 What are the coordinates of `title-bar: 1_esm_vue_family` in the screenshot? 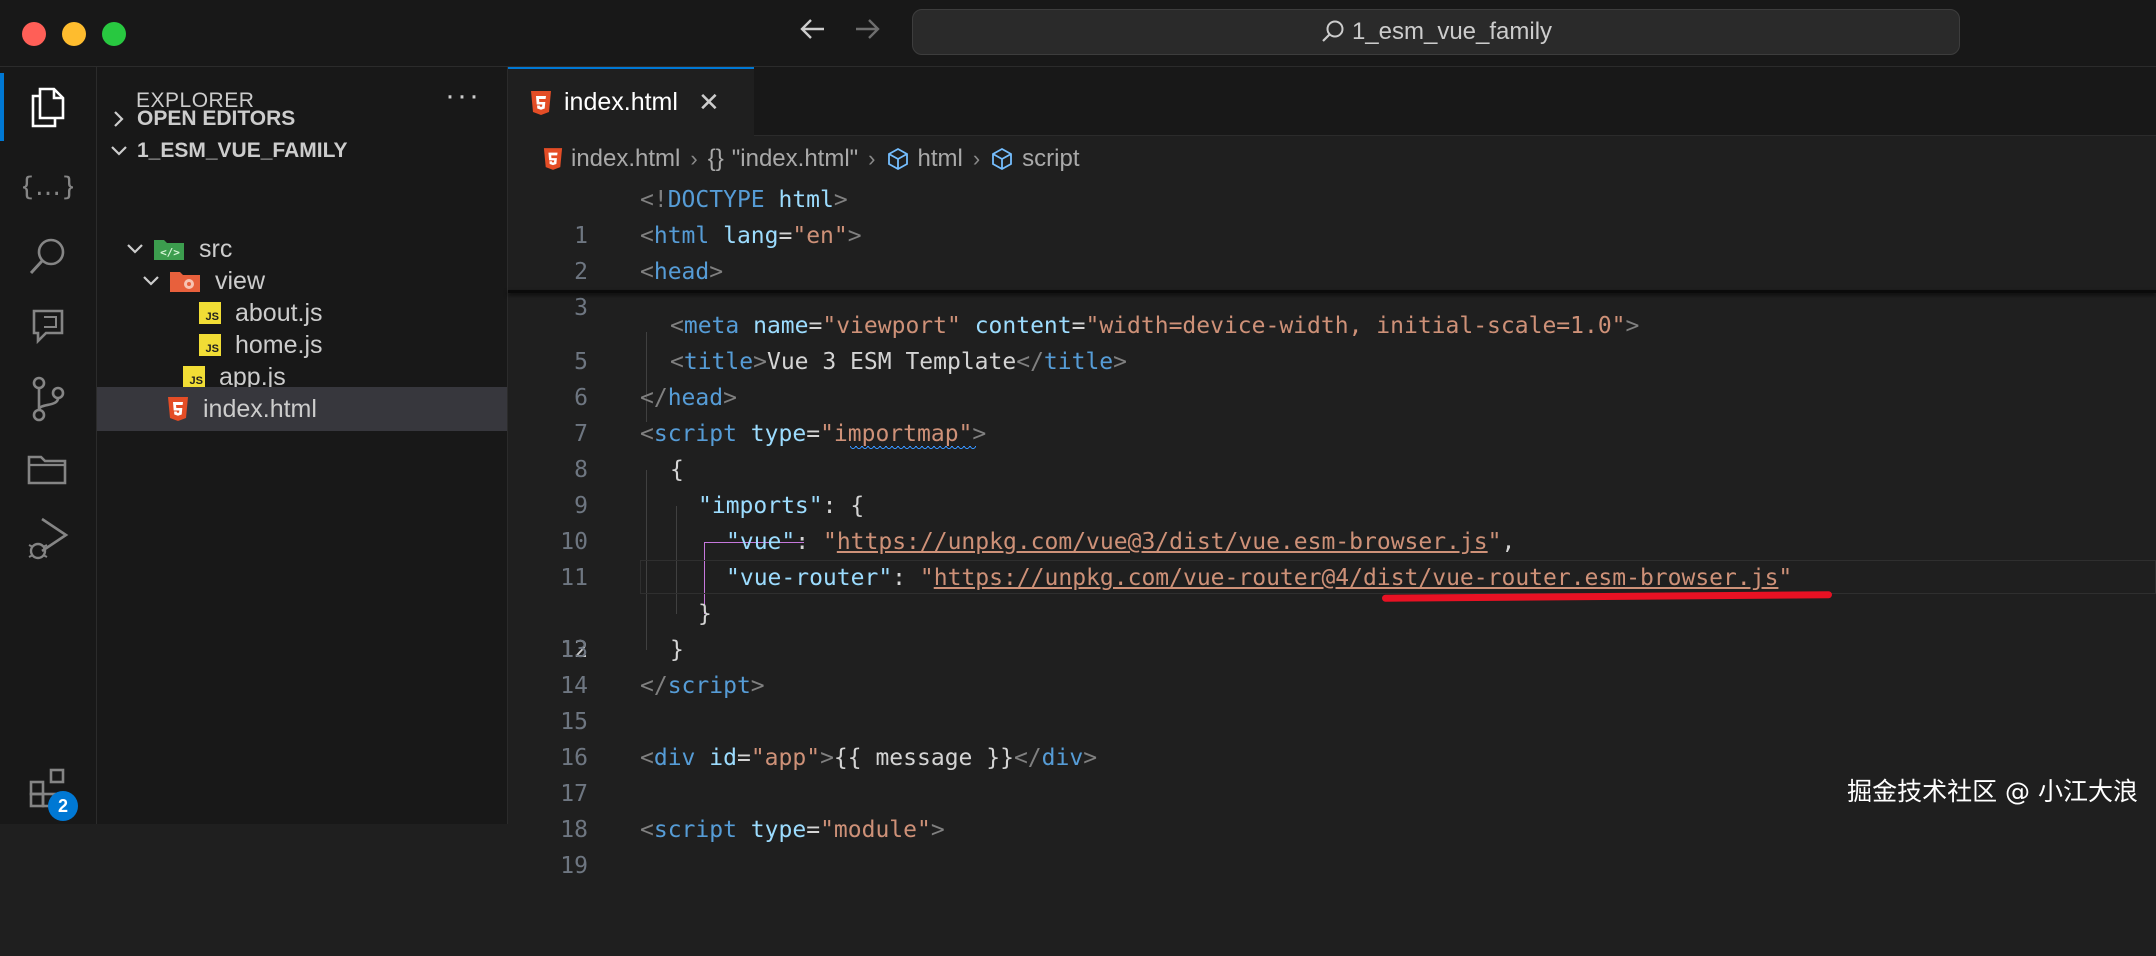 It's located at (1078, 33).